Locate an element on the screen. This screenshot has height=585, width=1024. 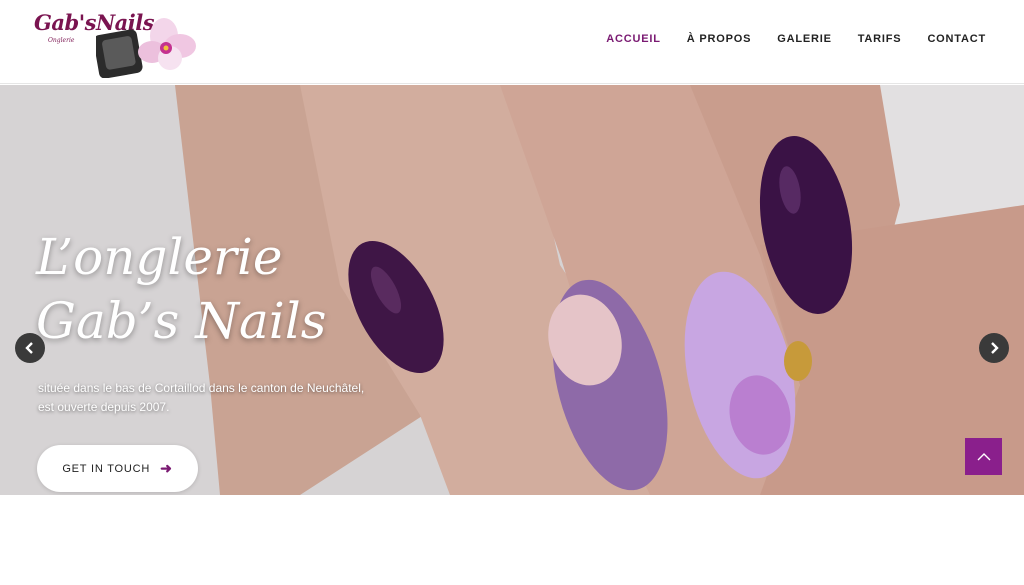
nav-item-accueil: ACCUEIL is located at coordinates (633, 39).